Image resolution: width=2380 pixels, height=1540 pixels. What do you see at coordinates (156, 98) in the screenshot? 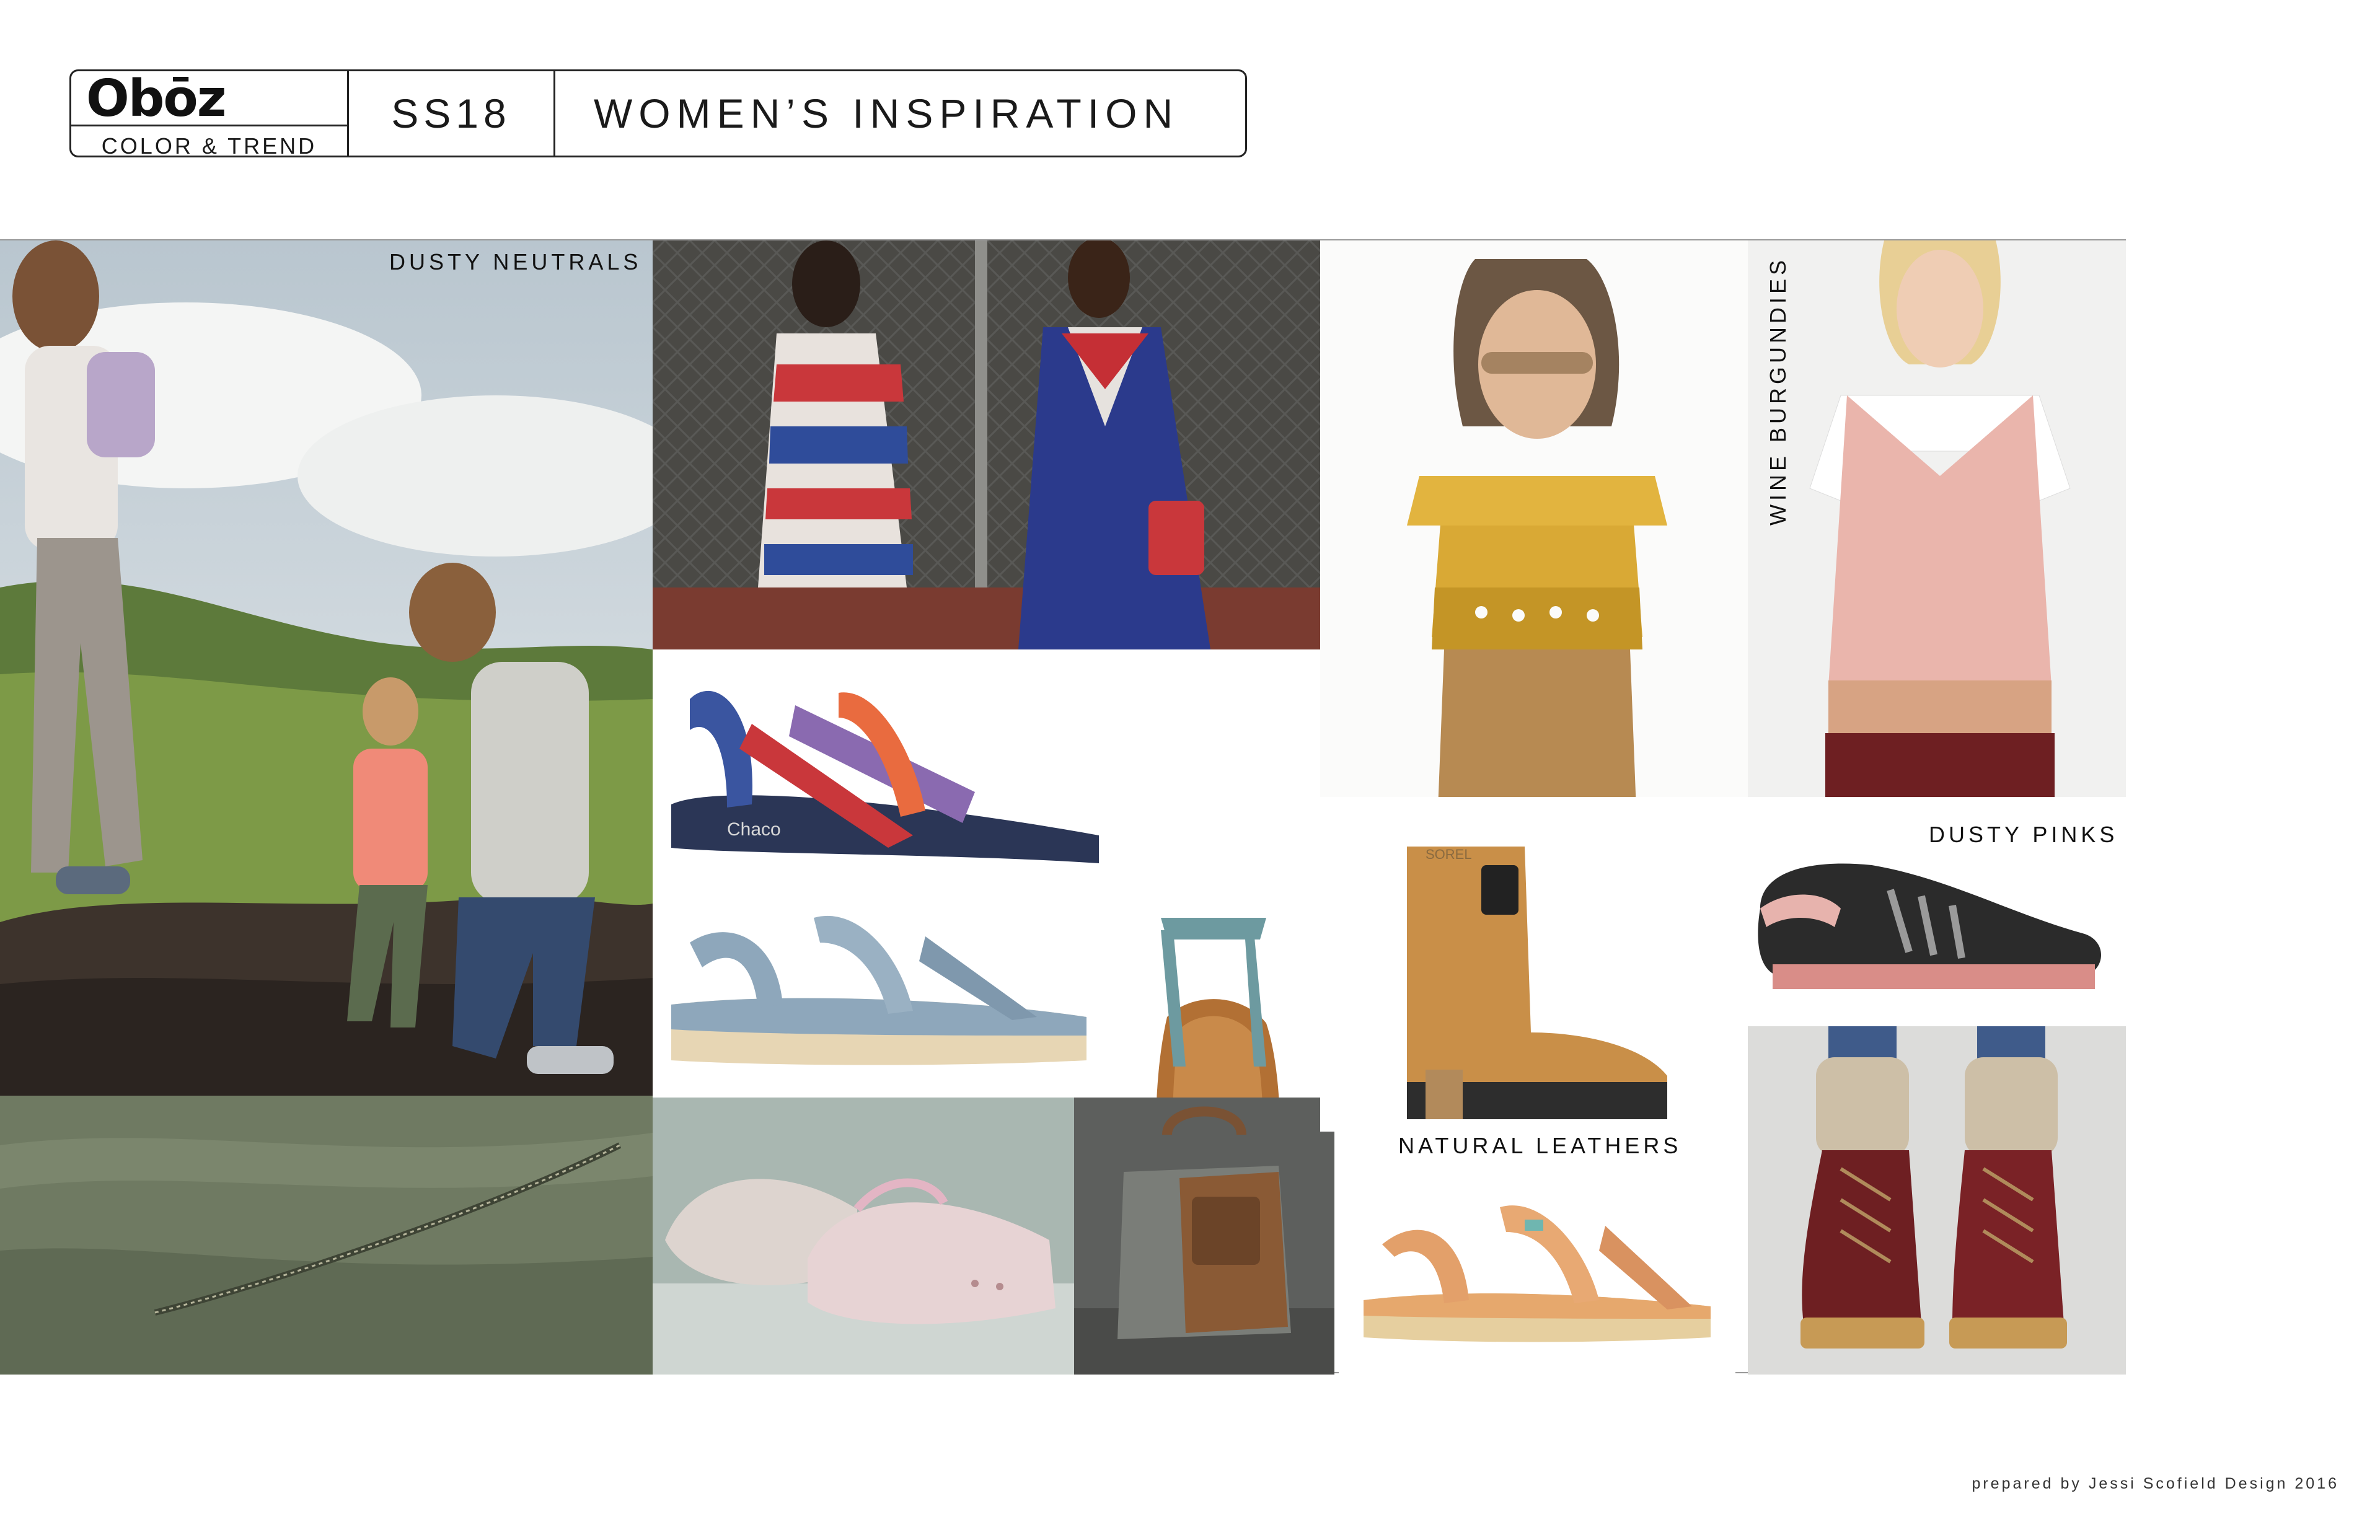
I see `brand-logo: Obōz` at bounding box center [156, 98].